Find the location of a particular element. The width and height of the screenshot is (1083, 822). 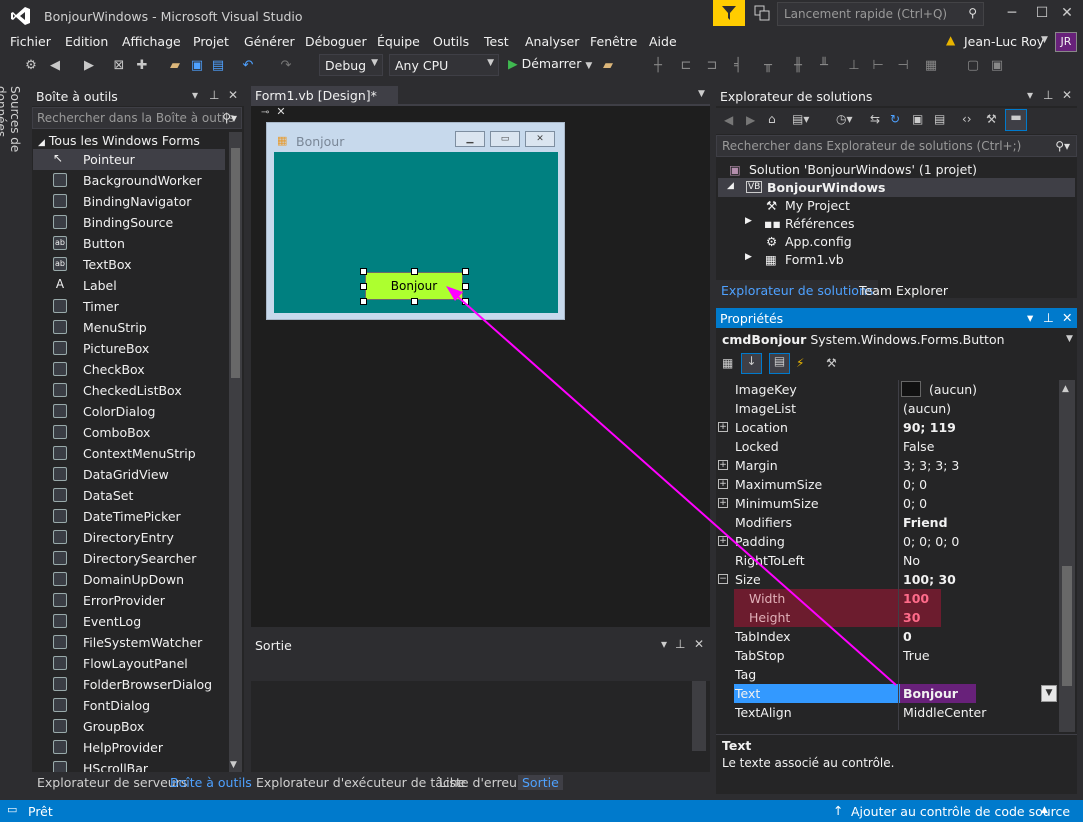

appconfig-node: App.config is located at coordinates (818, 241).